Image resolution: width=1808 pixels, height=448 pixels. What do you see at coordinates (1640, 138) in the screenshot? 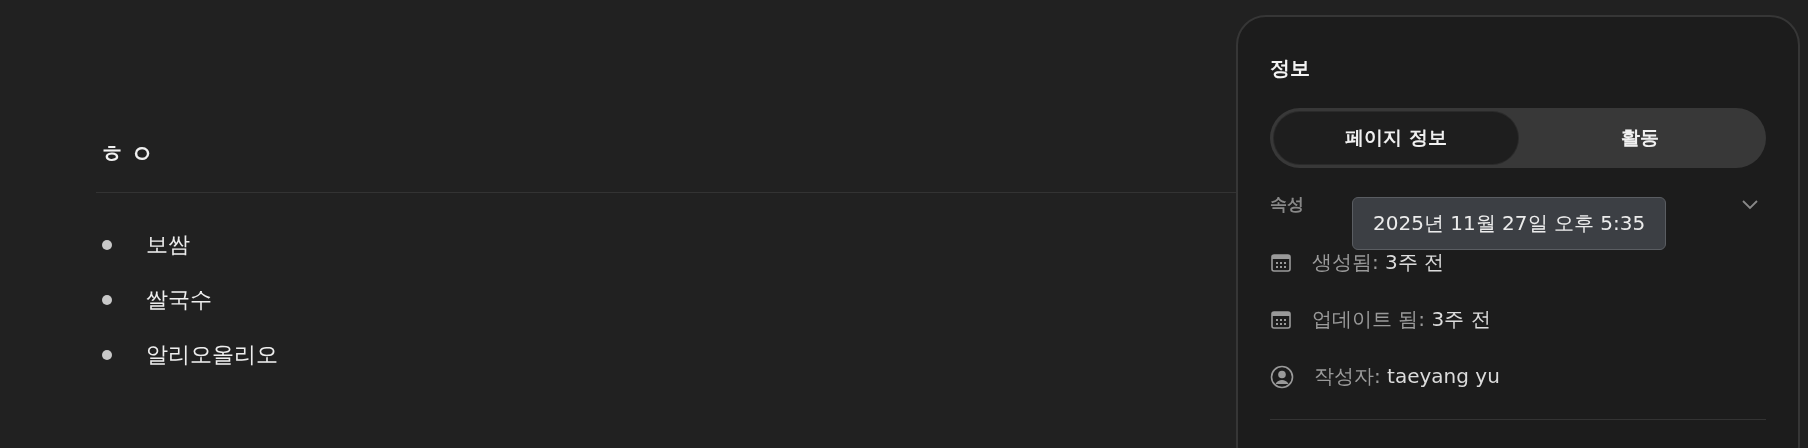
I see `tab: 활동` at bounding box center [1640, 138].